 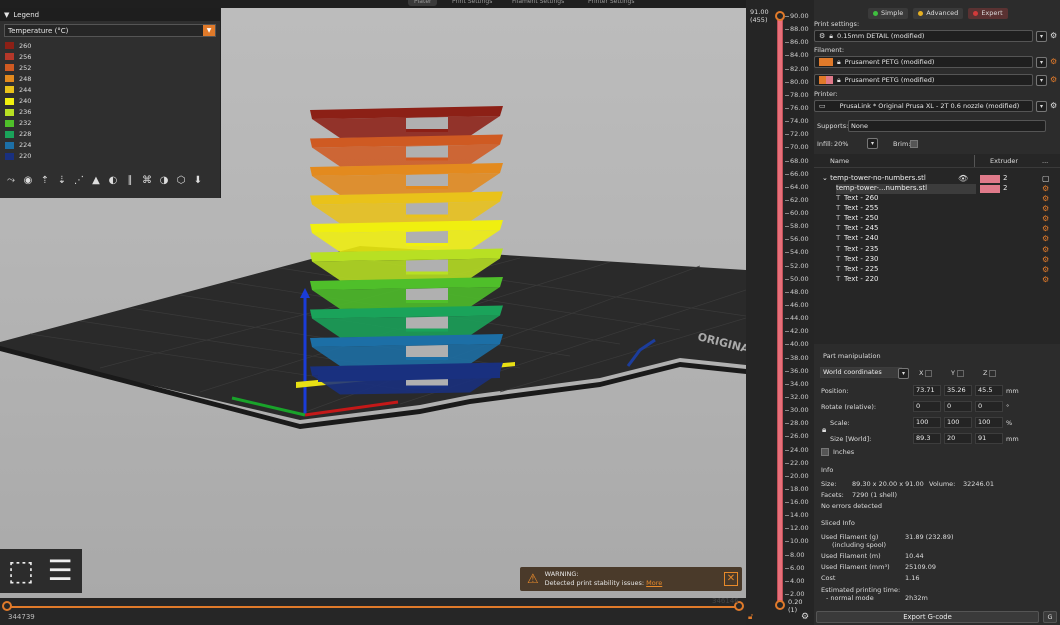 I want to click on legend-header: ▼ Legend, so click(x=110, y=14).